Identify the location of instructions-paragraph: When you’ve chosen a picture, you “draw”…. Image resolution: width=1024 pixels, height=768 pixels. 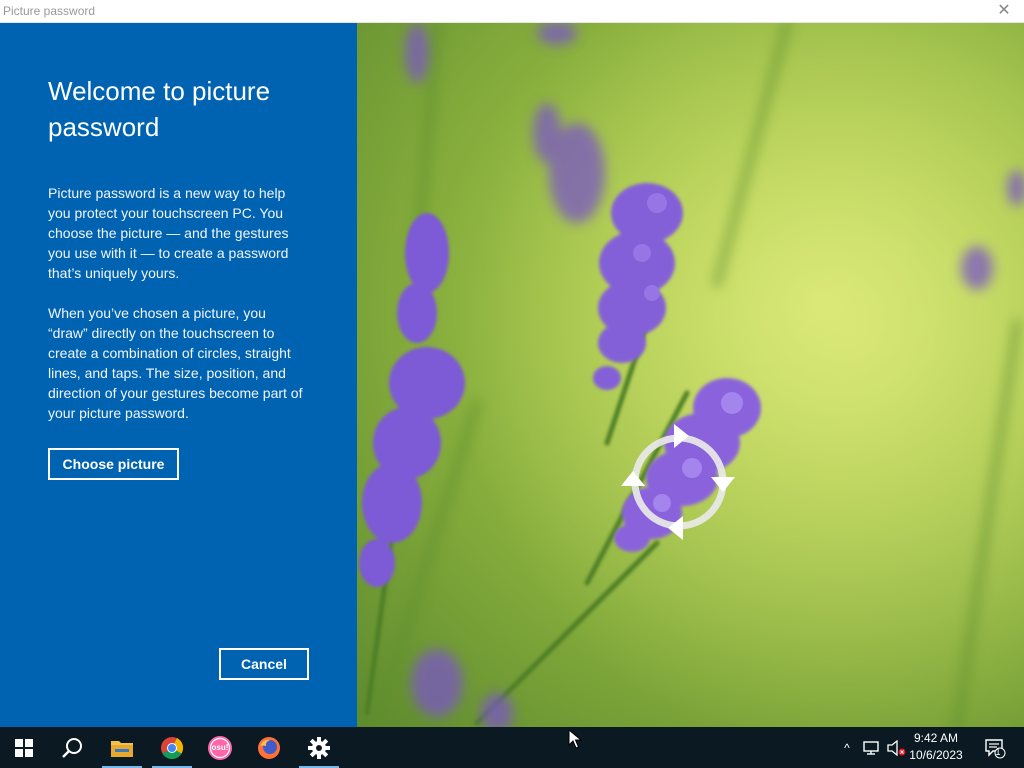
(175, 363).